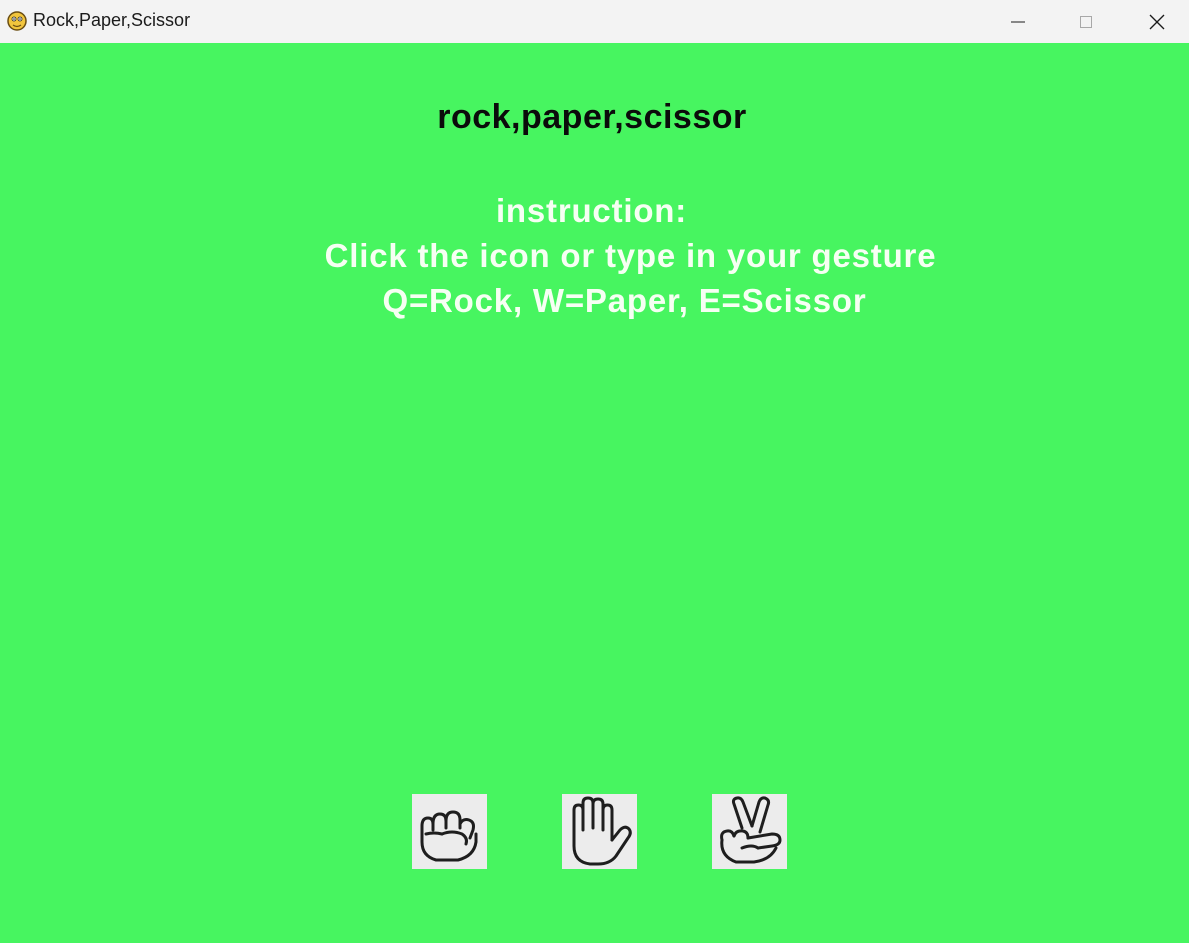  Describe the element at coordinates (592, 117) in the screenshot. I see `game-title: rock,paper,scissor` at that location.